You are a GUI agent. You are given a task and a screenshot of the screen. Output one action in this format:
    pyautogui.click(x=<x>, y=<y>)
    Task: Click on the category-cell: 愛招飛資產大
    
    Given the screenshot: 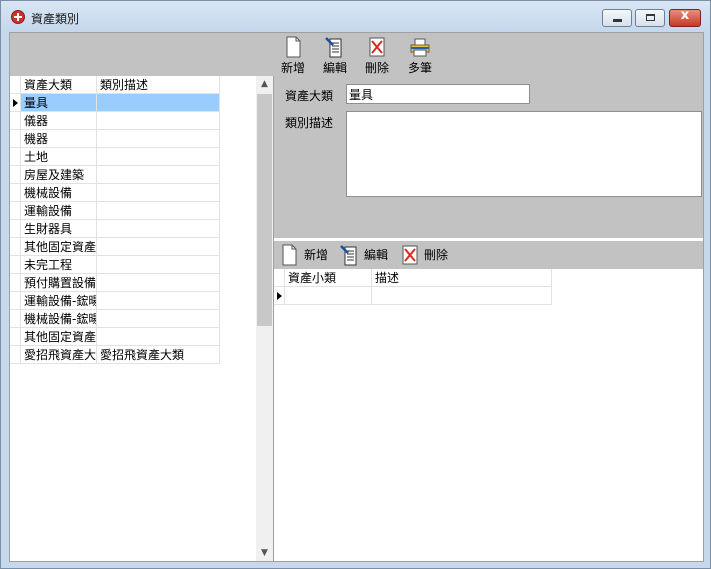 What is the action you would take?
    pyautogui.click(x=59, y=355)
    